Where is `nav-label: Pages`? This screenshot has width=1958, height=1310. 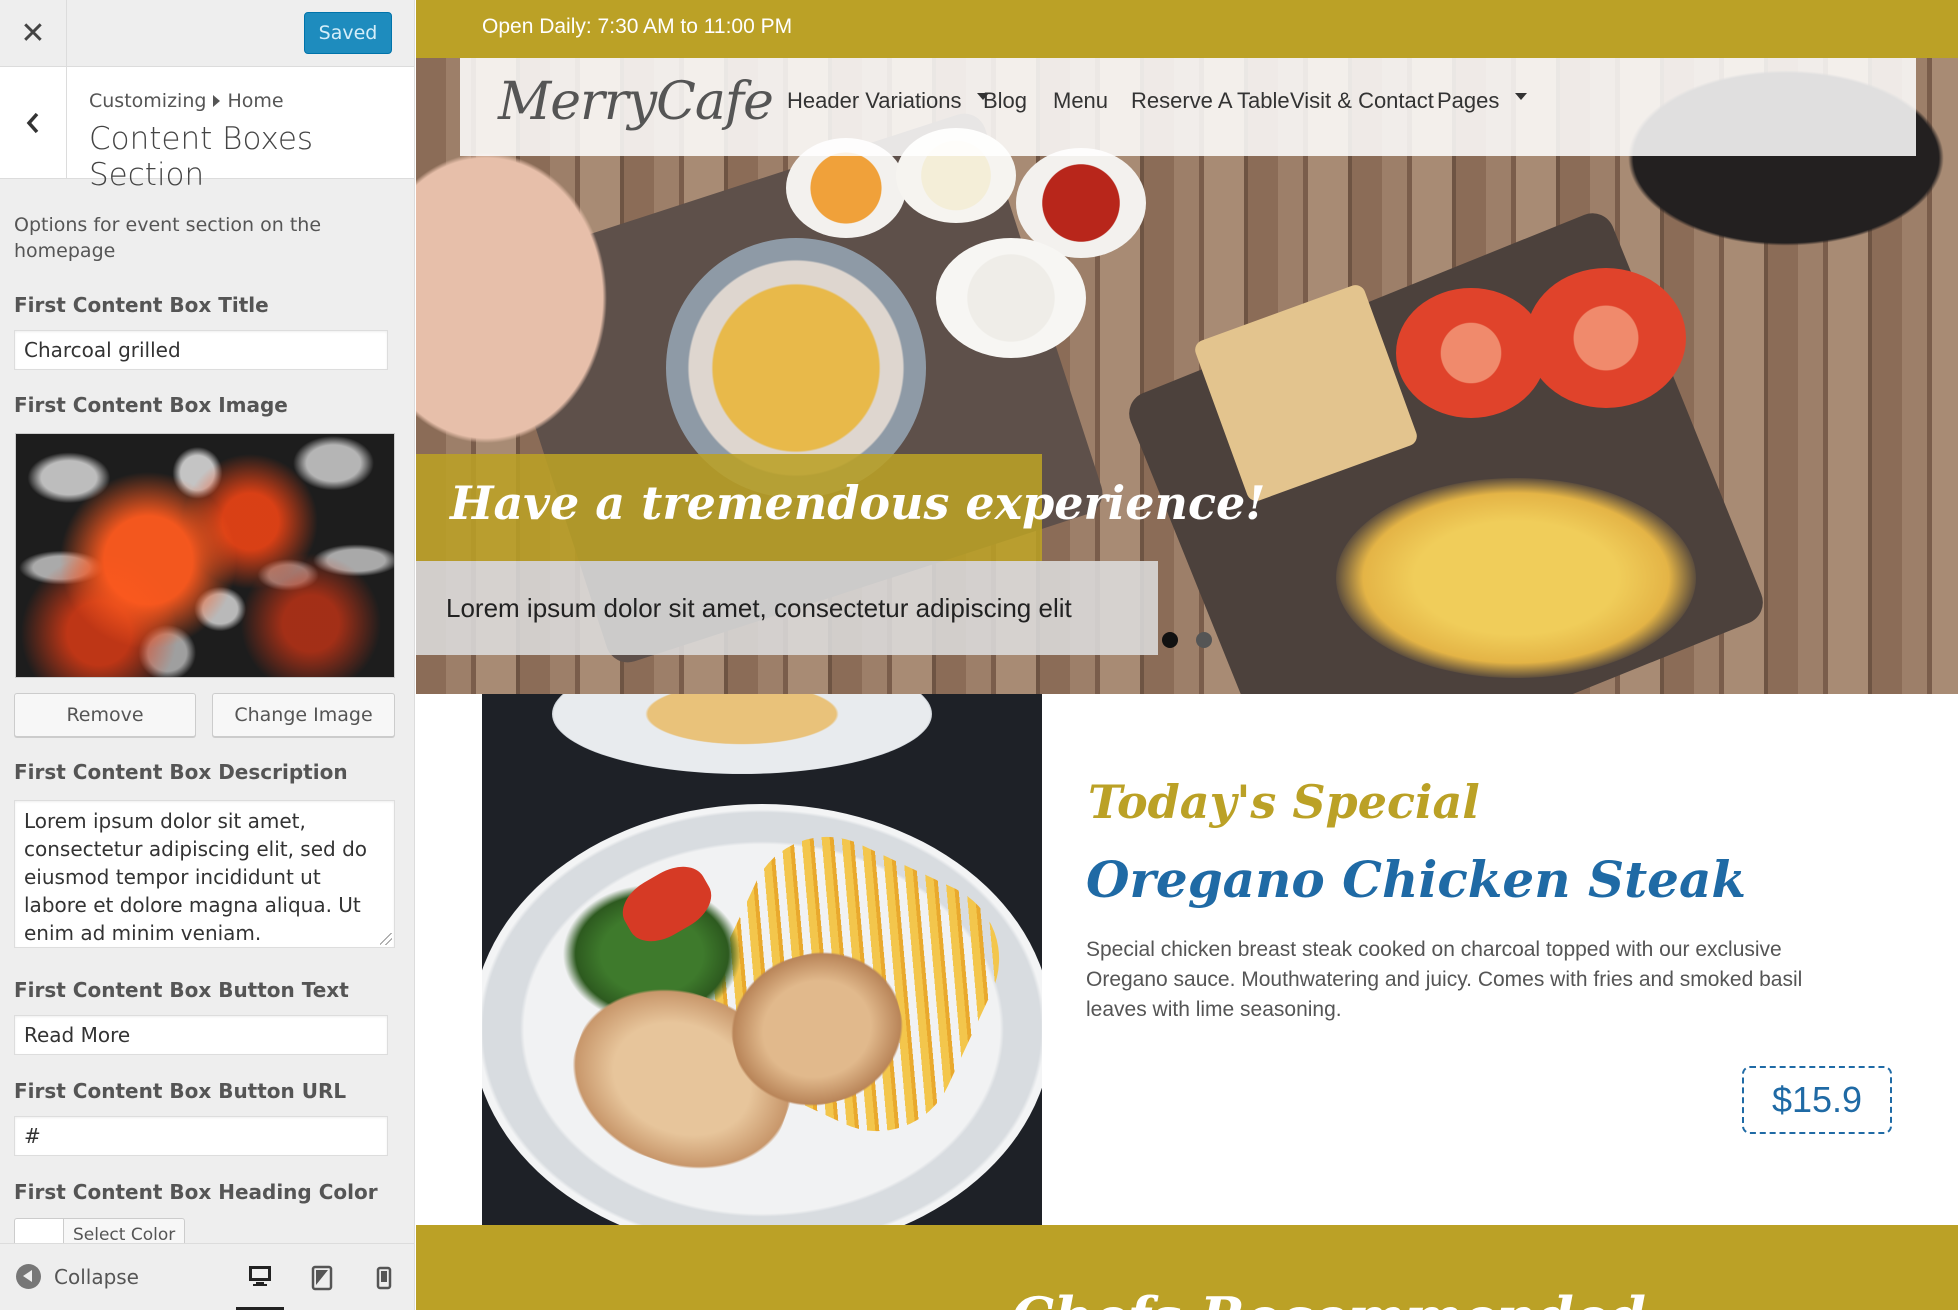
nav-label: Pages is located at coordinates (1468, 100).